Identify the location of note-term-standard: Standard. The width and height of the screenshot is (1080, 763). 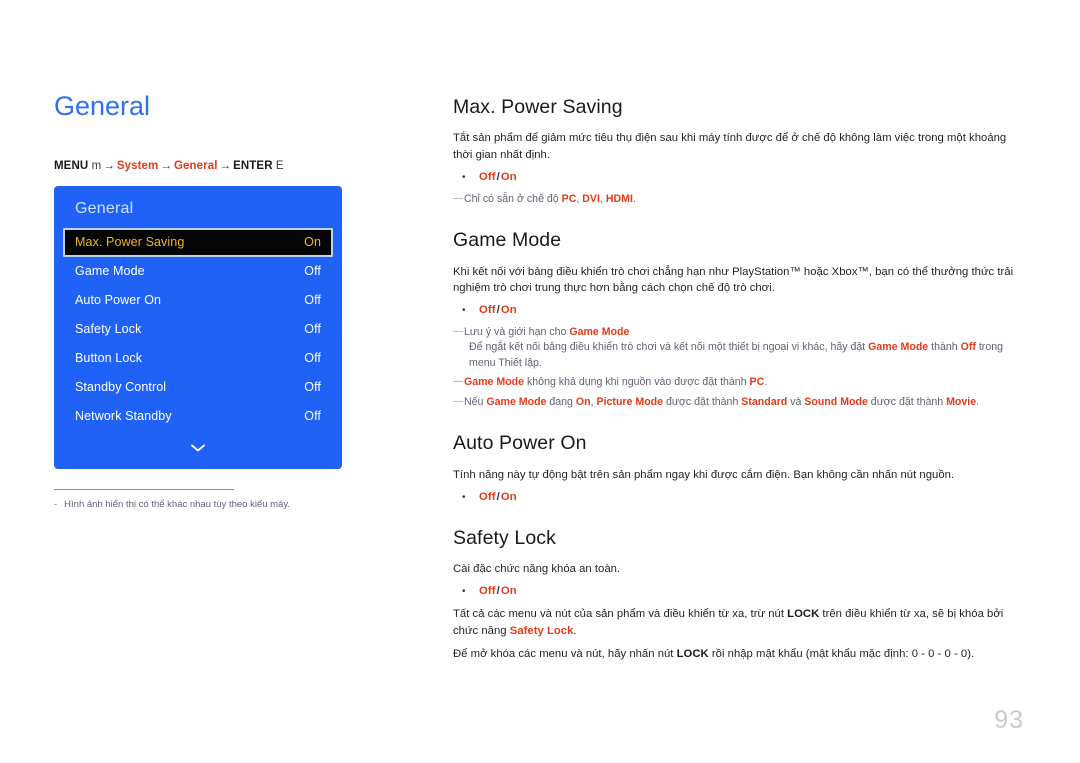
(764, 401).